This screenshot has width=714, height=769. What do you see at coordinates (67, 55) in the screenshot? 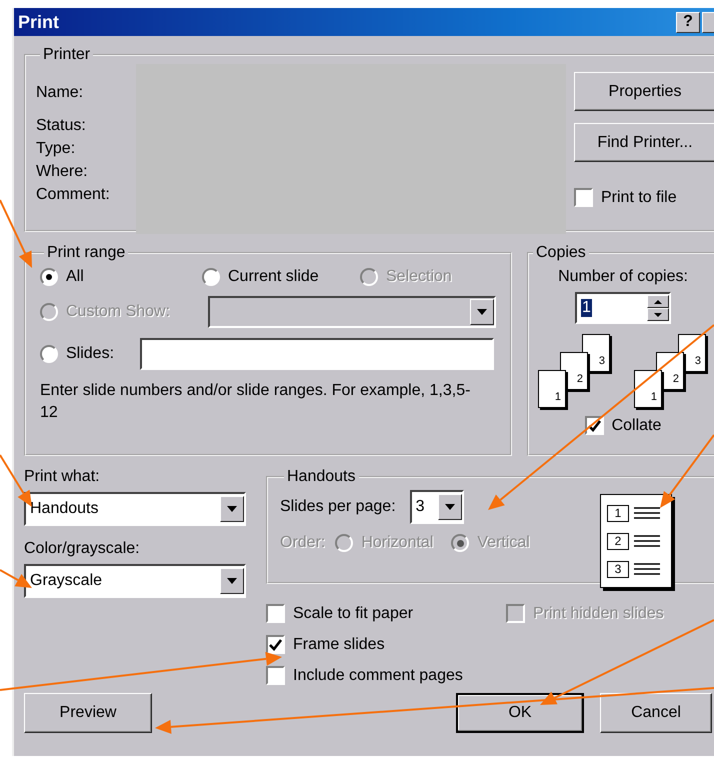
I see `group-label: Printer` at bounding box center [67, 55].